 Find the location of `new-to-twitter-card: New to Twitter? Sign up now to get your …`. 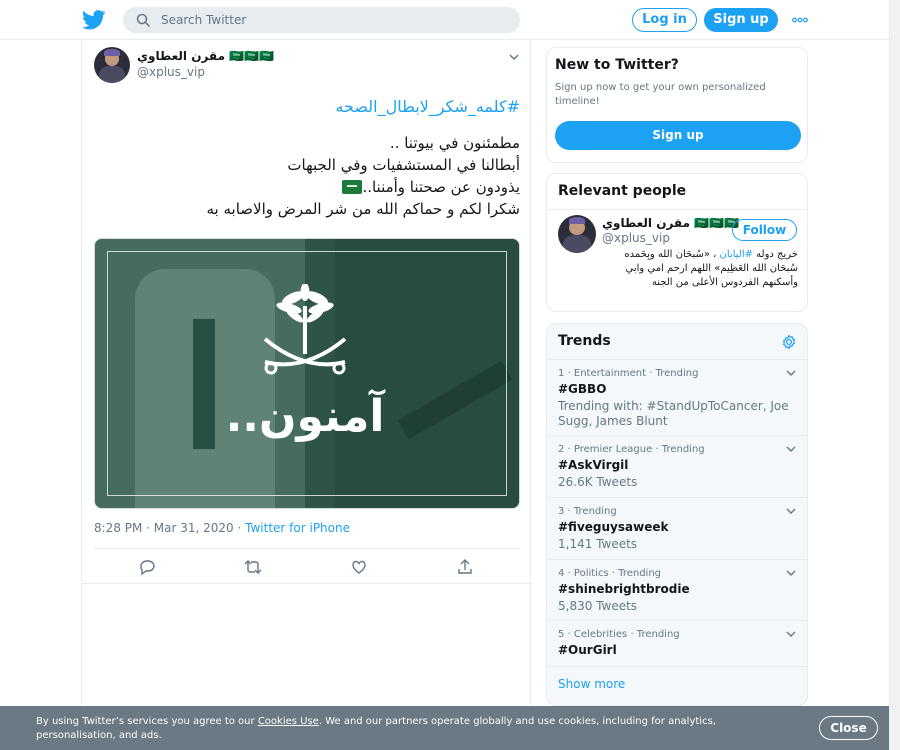

new-to-twitter-card: New to Twitter? Sign up now to get your … is located at coordinates (677, 105).